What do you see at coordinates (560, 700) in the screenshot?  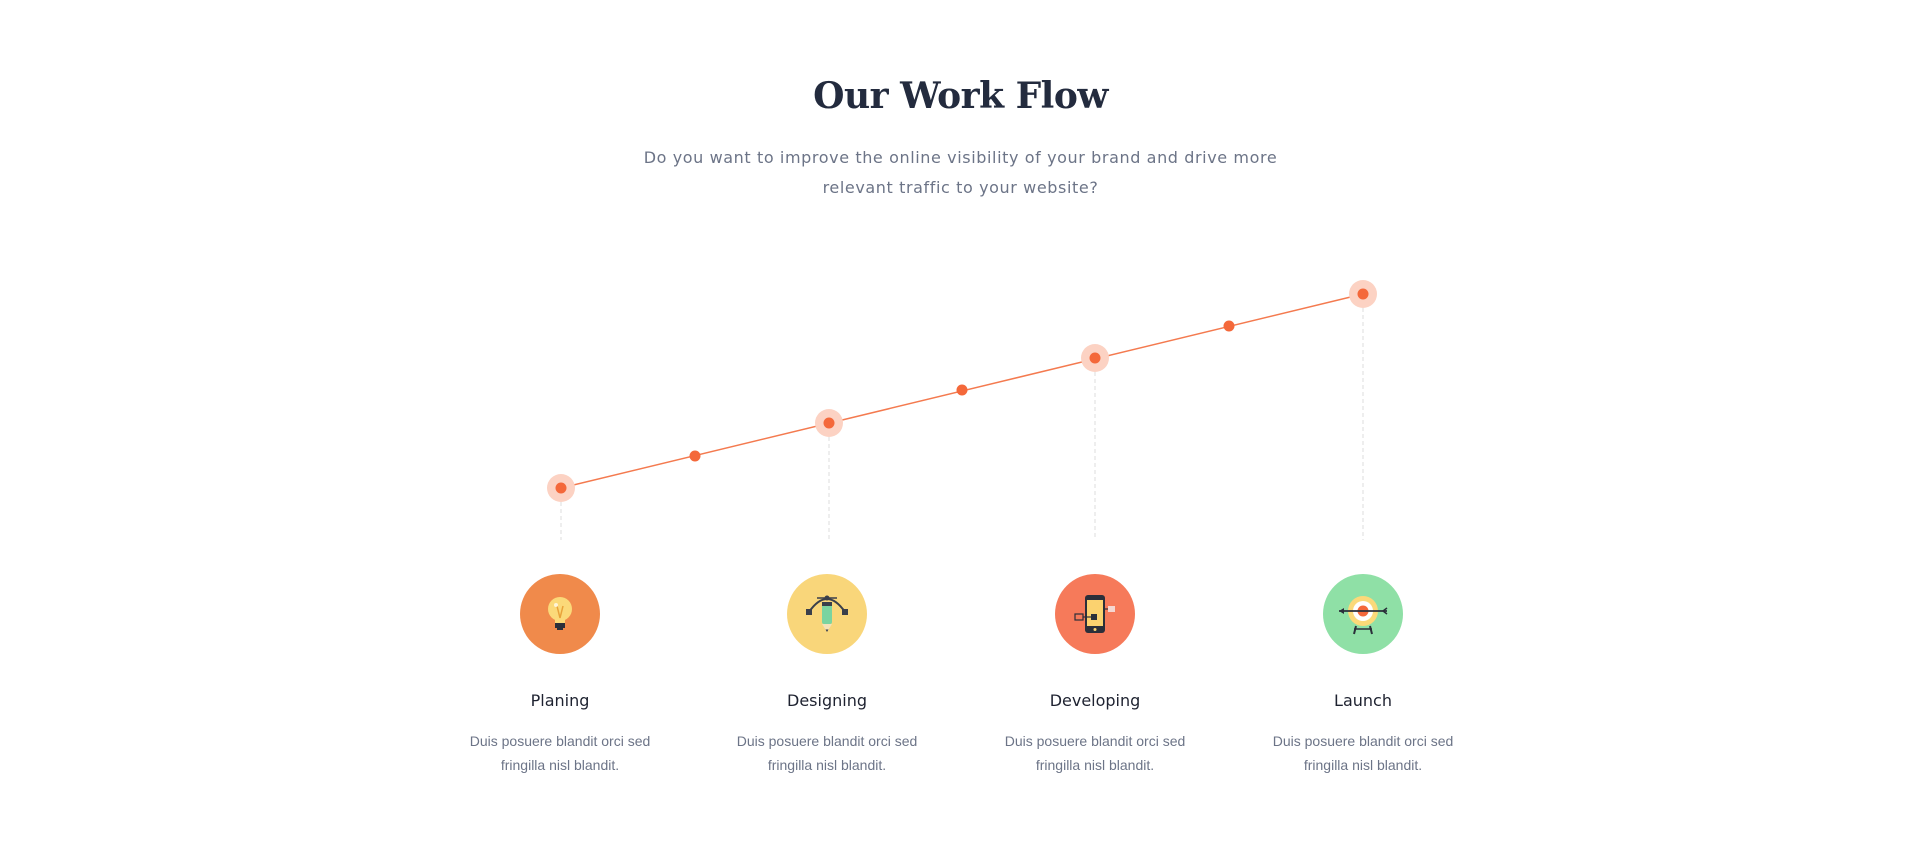 I see `step-title: Planing` at bounding box center [560, 700].